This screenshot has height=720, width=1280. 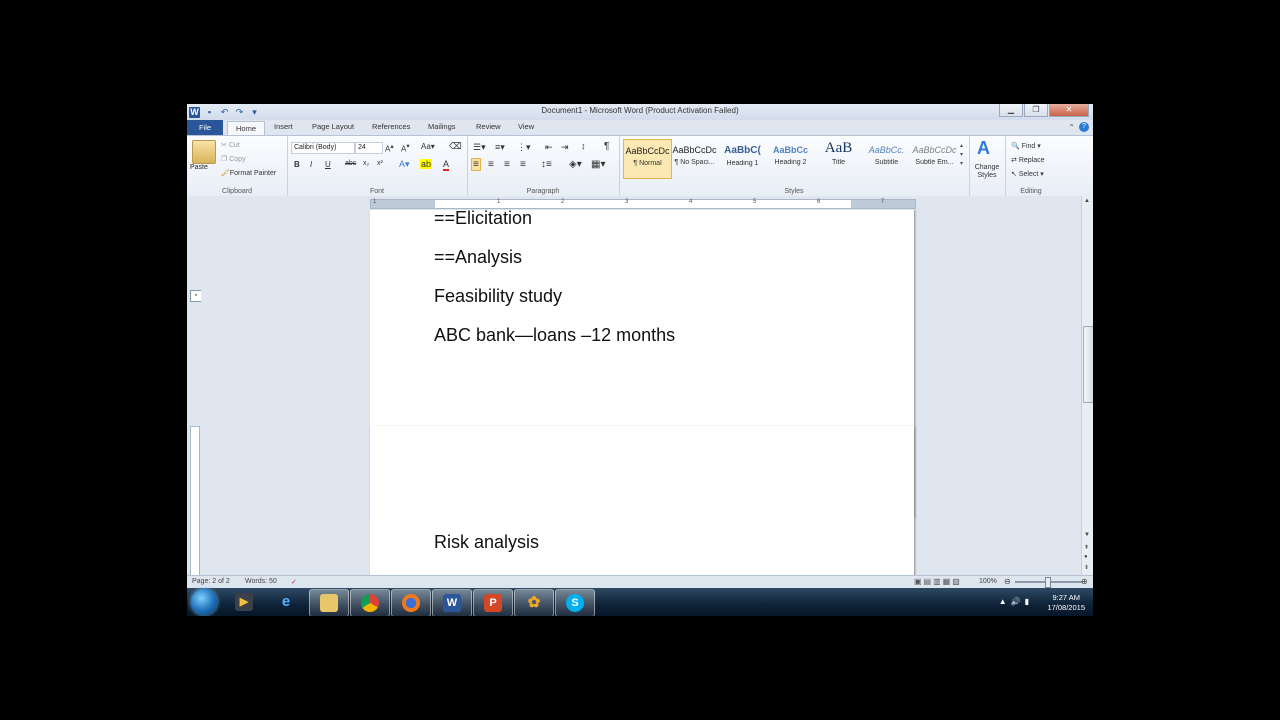 I want to click on numbering-icon: ≡▾, so click(x=500, y=147).